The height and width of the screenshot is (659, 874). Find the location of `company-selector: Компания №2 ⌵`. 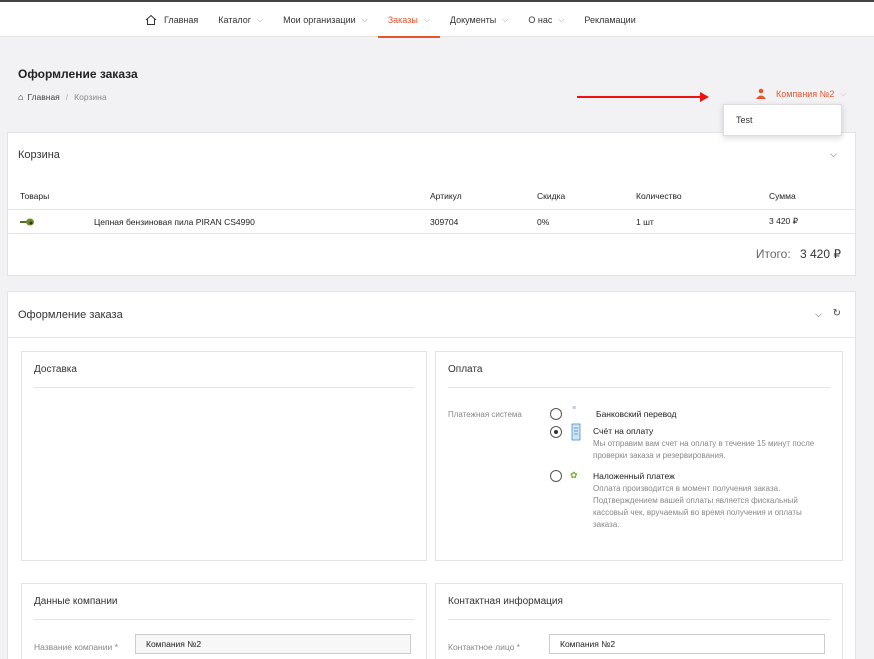

company-selector: Компания №2 ⌵ is located at coordinates (800, 94).